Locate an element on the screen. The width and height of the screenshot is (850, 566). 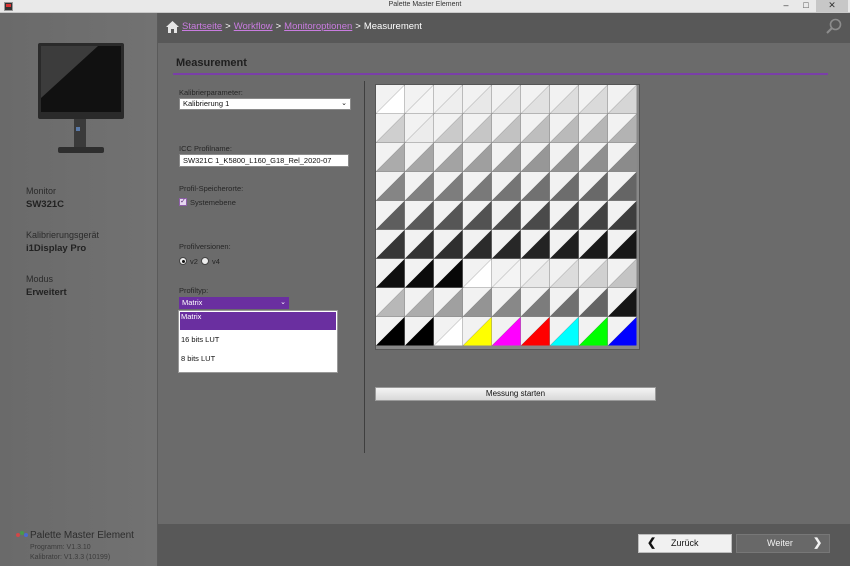
minimize-button: – is located at coordinates (786, 6).